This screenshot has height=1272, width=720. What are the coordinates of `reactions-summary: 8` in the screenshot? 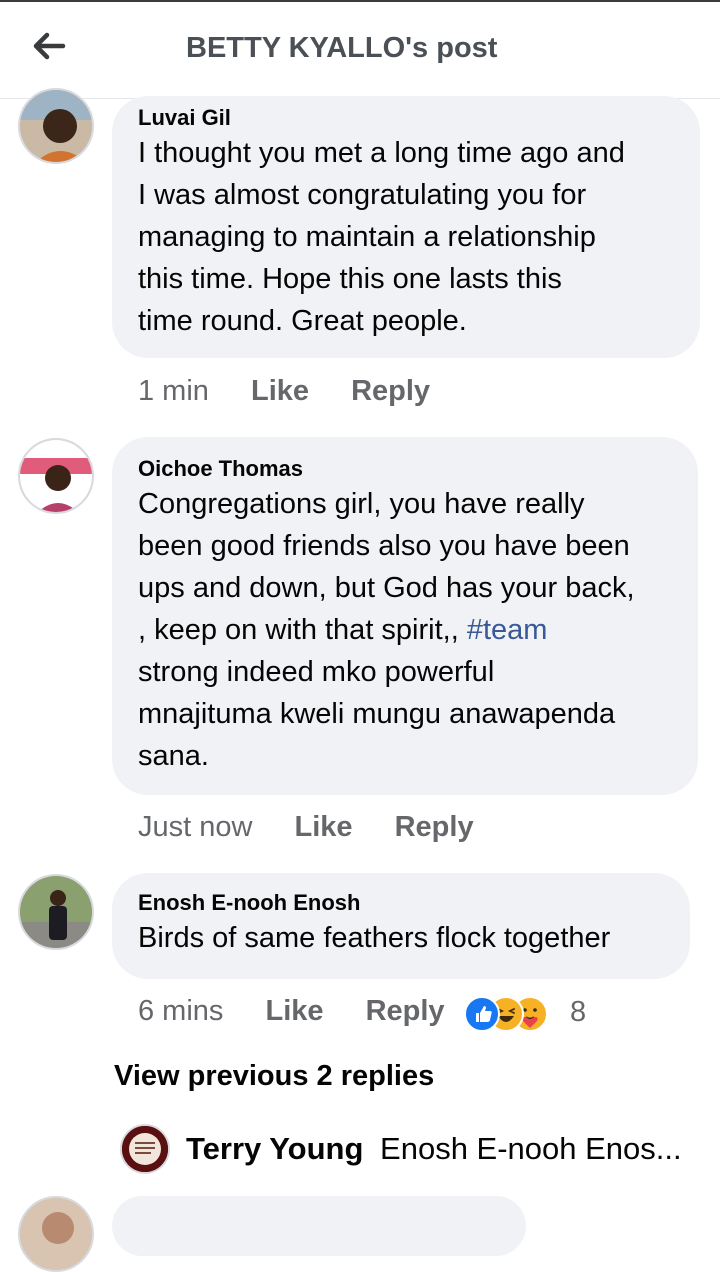 It's located at (529, 1014).